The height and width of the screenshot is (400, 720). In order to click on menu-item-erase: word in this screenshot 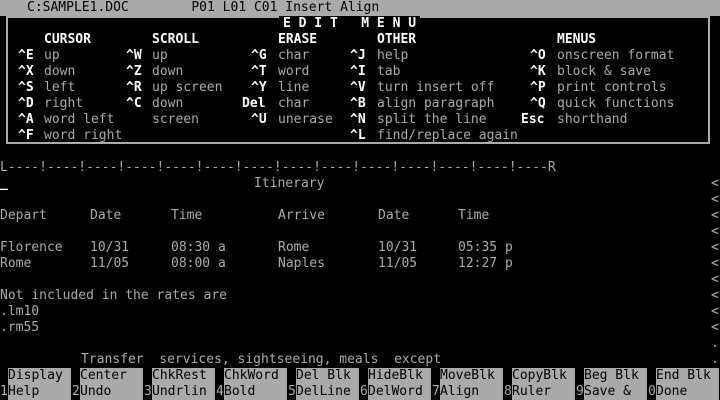, I will do `click(293, 72)`.